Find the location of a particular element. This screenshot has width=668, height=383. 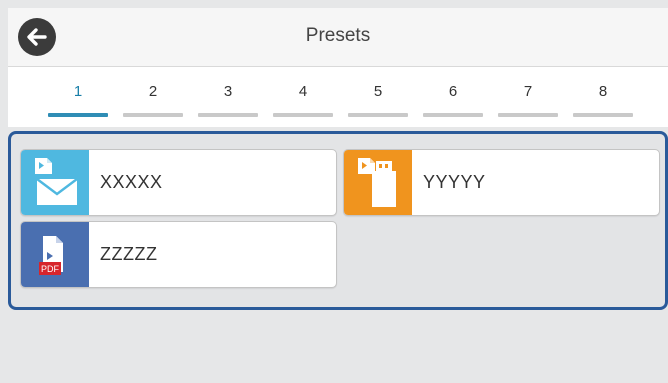

scan-to-email-icon is located at coordinates (55, 182).